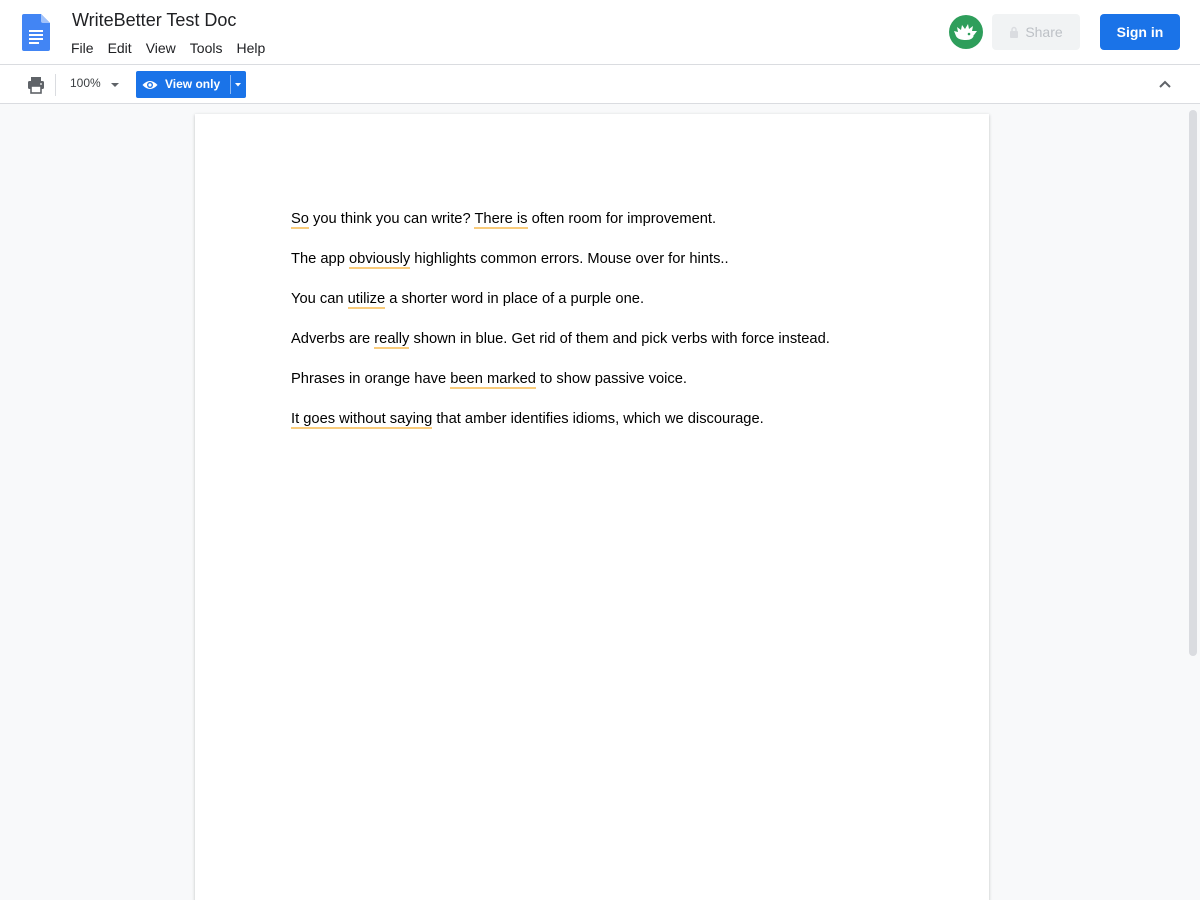 Image resolution: width=1200 pixels, height=900 pixels. Describe the element at coordinates (600, 84) in the screenshot. I see `toolbar: 100% View only` at that location.